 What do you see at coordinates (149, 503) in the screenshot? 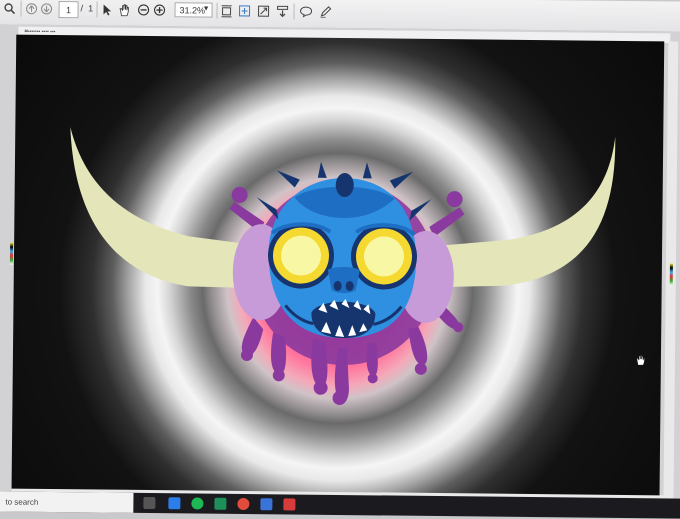
I see `task-view-icon` at bounding box center [149, 503].